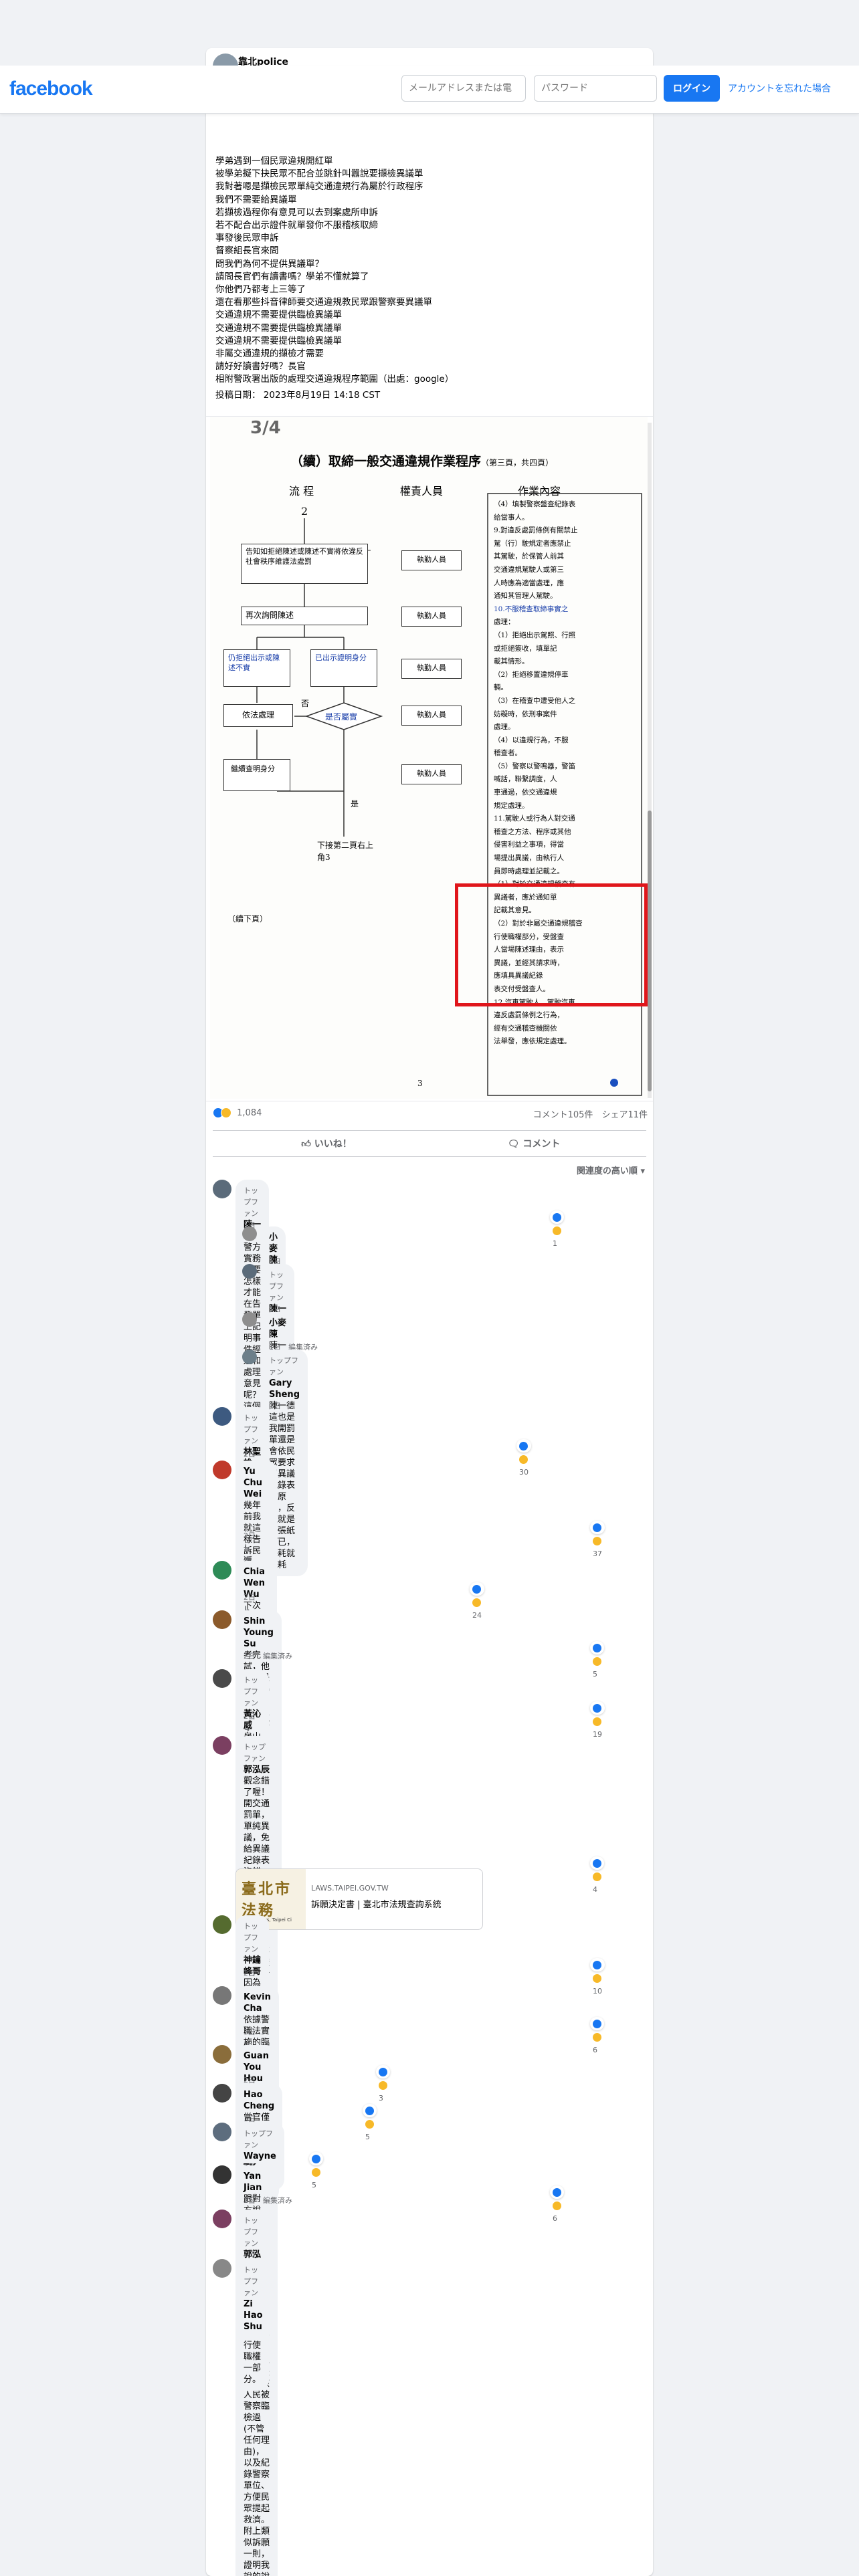 This screenshot has height=2576, width=859. What do you see at coordinates (557, 1229) in the screenshot?
I see `comment-reactions: 1` at bounding box center [557, 1229].